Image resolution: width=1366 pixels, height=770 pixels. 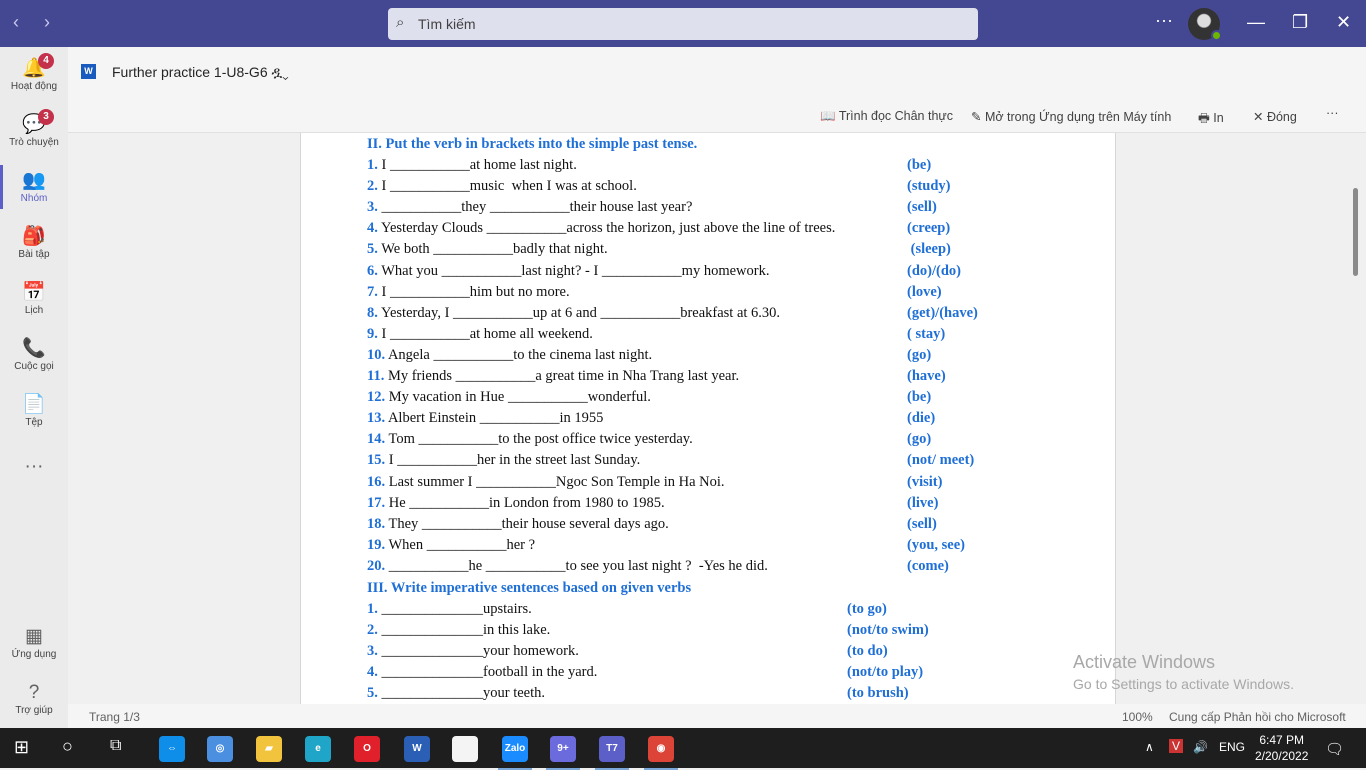 What do you see at coordinates (666, 547) in the screenshot?
I see `exercise-item: 19. When ___________her ? (you, see)` at bounding box center [666, 547].